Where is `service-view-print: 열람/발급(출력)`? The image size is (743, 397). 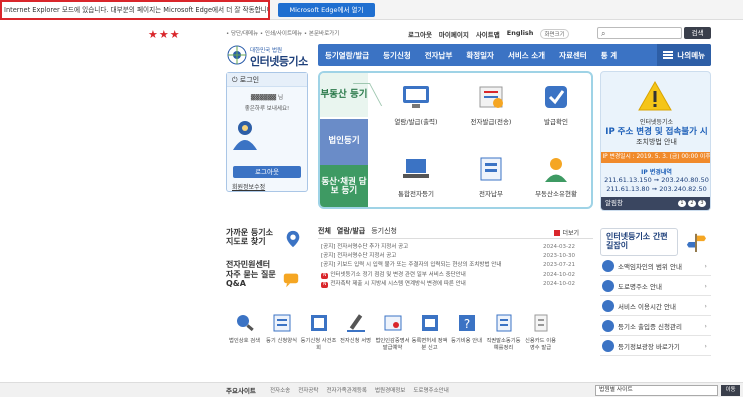
service-view-print: 열람/발급(출력) is located at coordinates (416, 104).